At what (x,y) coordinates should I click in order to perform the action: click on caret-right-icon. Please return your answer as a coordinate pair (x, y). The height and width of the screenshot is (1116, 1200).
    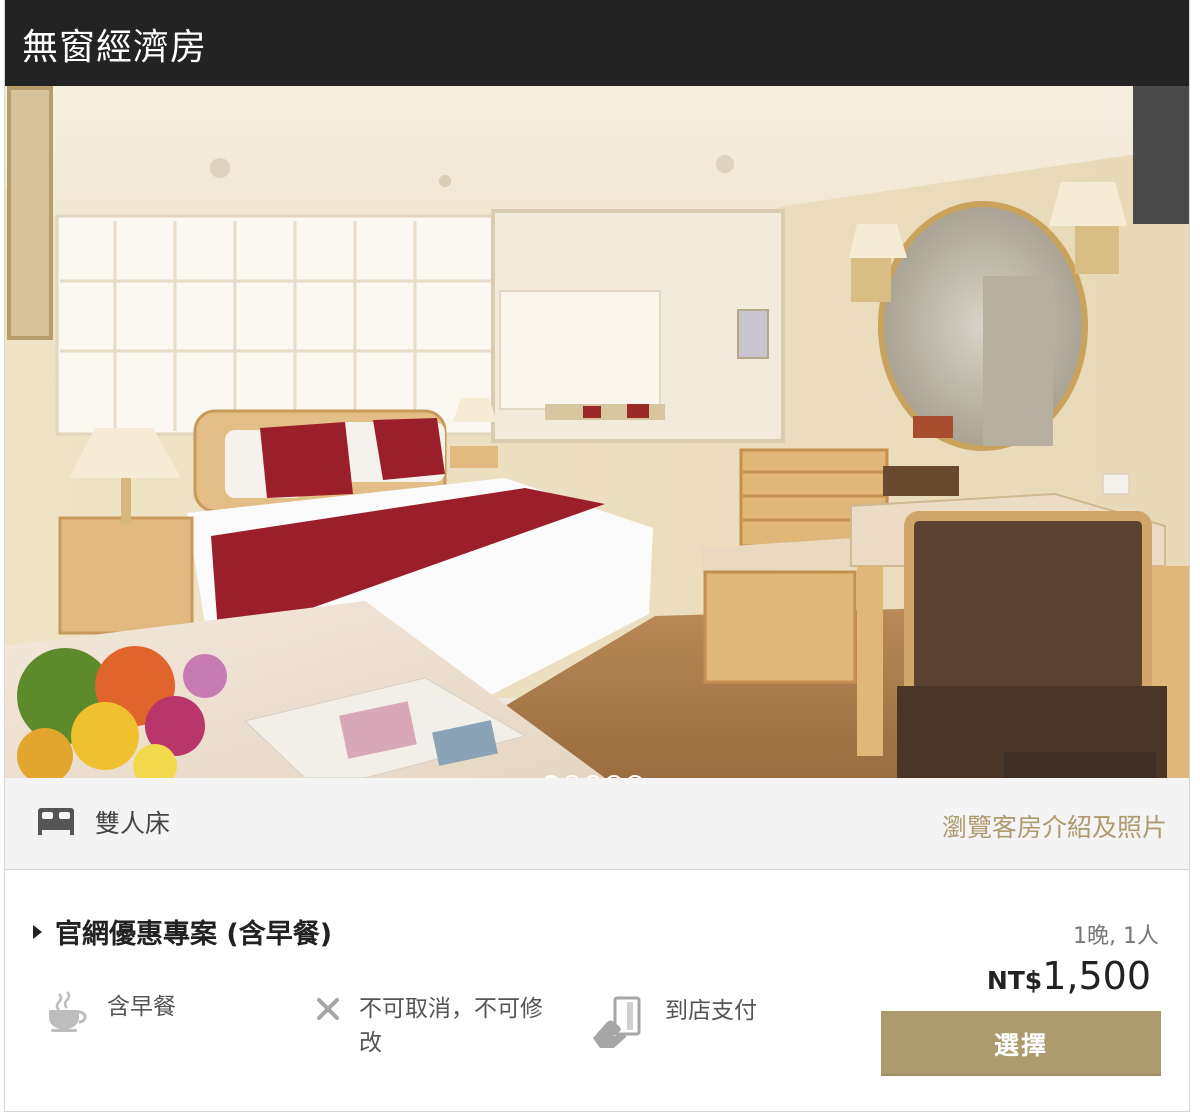
    Looking at the image, I should click on (37, 931).